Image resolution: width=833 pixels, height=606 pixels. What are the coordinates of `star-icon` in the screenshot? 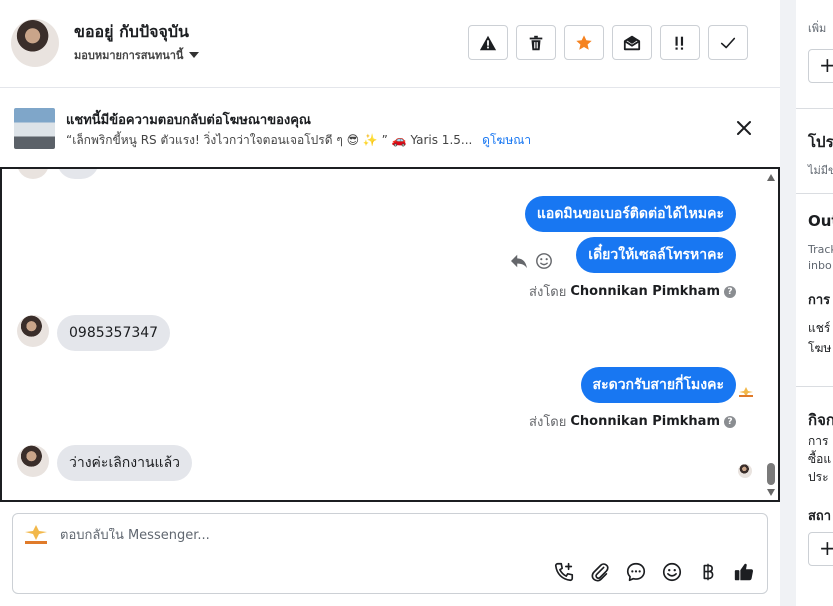 It's located at (584, 42).